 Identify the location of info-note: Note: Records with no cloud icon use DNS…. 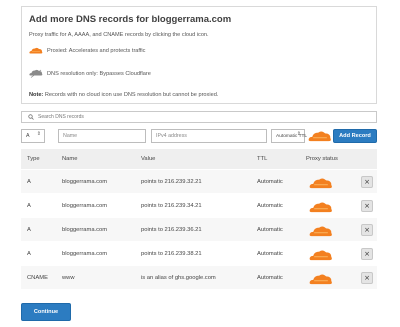
(123, 95).